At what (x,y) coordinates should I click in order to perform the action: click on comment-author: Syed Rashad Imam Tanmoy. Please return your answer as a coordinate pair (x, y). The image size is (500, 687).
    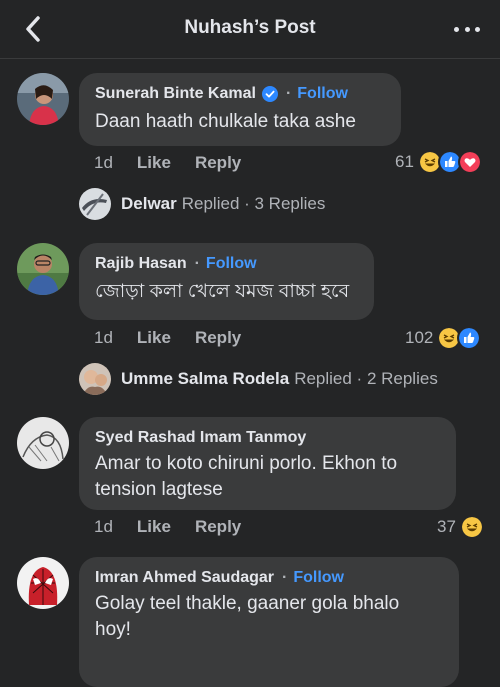
    Looking at the image, I should click on (200, 438).